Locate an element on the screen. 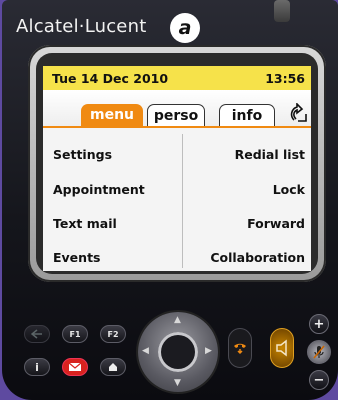 The width and height of the screenshot is (338, 400). microphone-mute-icon is located at coordinates (319, 352).